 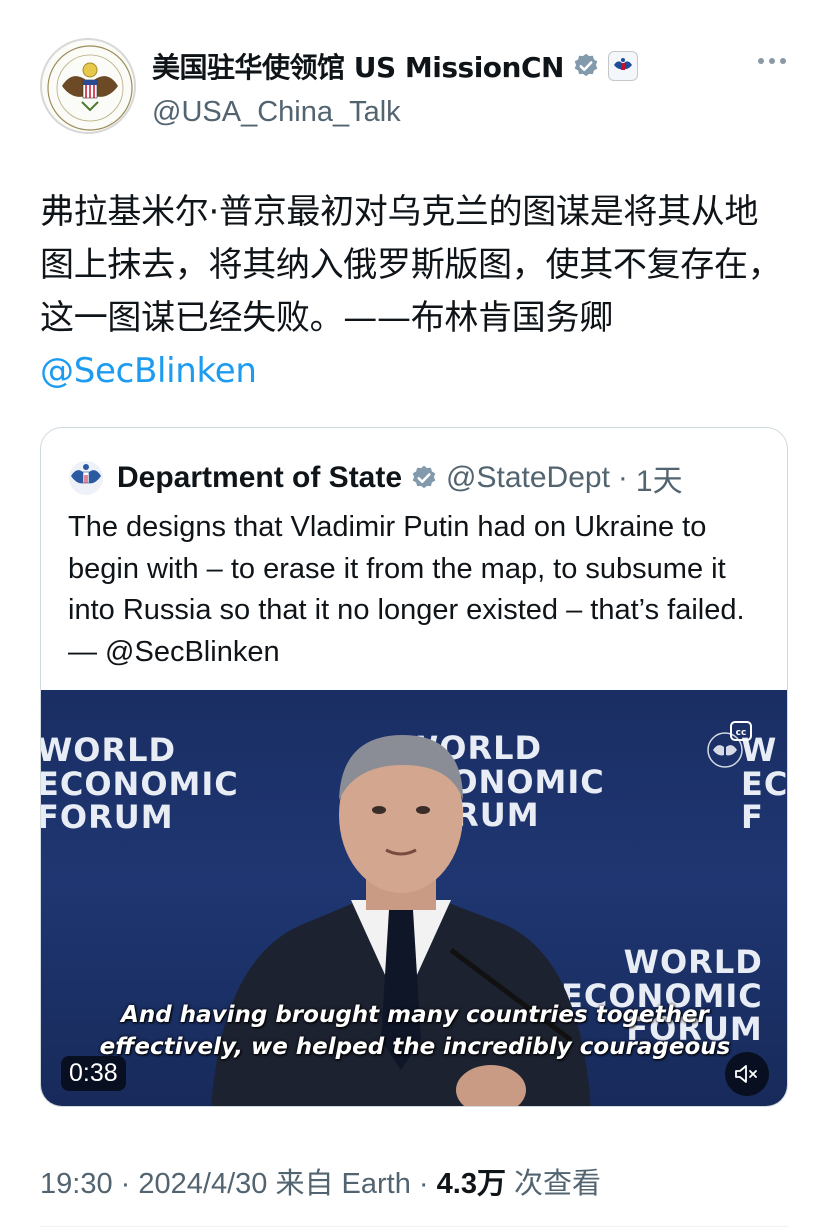 What do you see at coordinates (148, 371) in the screenshot?
I see `mention-link: @SecBlinken` at bounding box center [148, 371].